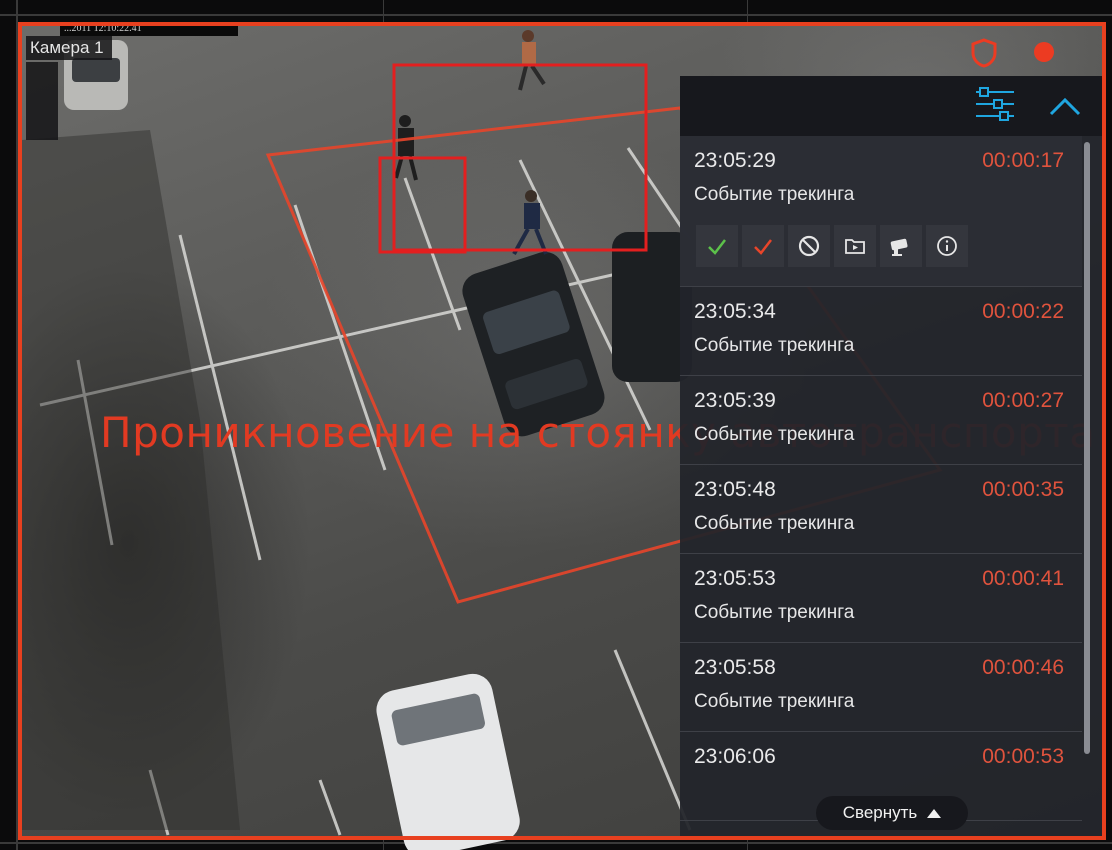 This screenshot has width=1112, height=850. What do you see at coordinates (735, 578) in the screenshot?
I see `event-time: 23:05:53` at bounding box center [735, 578].